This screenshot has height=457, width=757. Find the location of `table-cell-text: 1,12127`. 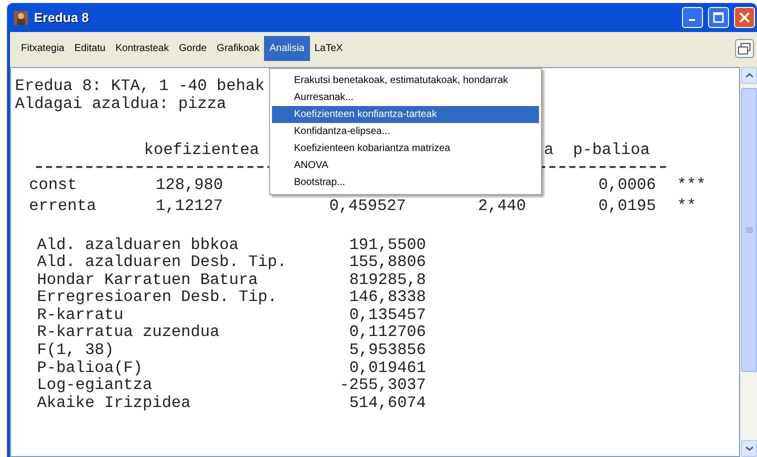

table-cell-text: 1,12127 is located at coordinates (188, 207).